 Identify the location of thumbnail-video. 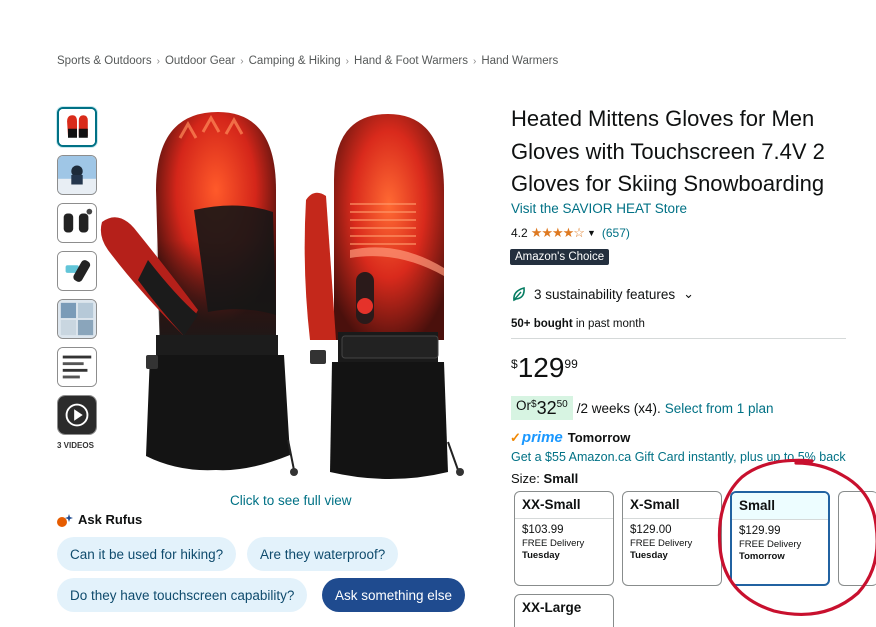
(77, 415).